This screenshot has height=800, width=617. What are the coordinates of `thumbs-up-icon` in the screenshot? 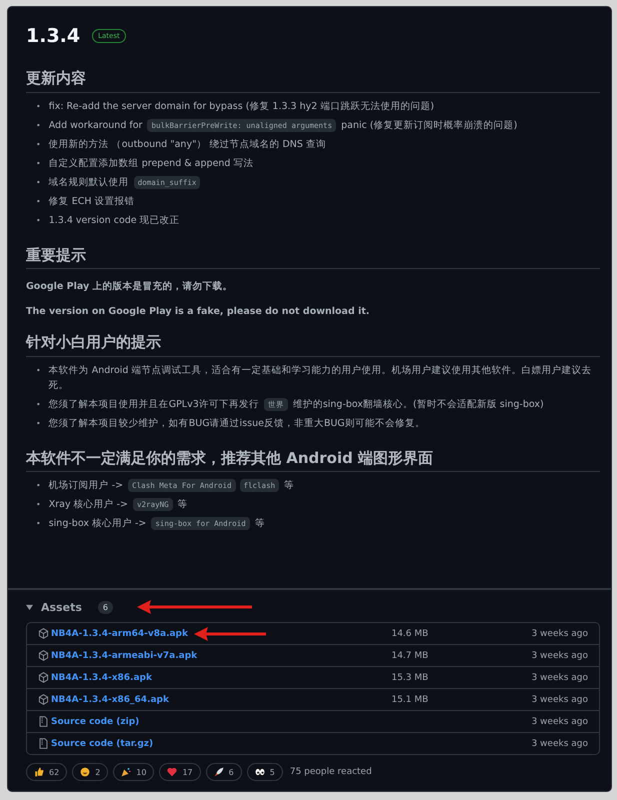 It's located at (39, 772).